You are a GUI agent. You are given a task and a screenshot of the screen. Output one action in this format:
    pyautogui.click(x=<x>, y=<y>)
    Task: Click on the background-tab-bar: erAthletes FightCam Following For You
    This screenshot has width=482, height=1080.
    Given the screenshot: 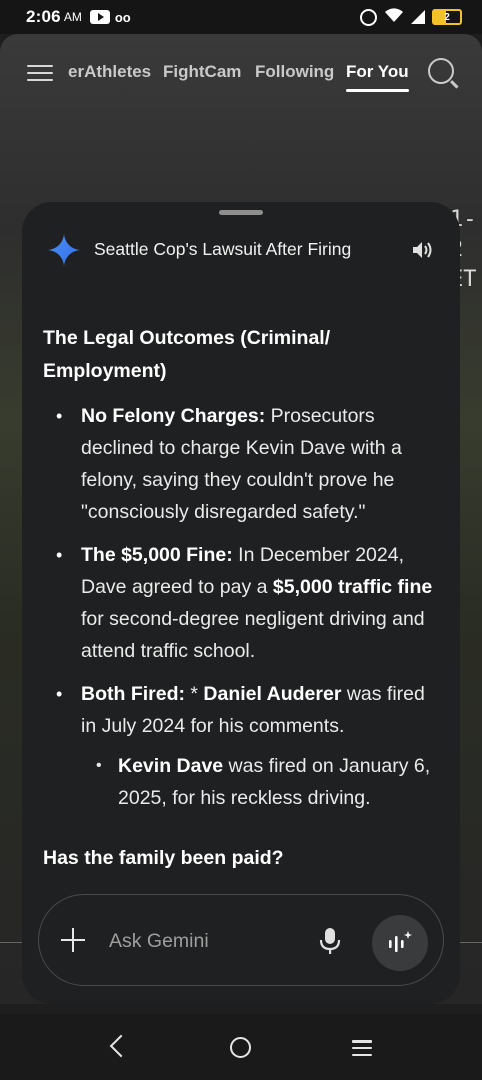 What is the action you would take?
    pyautogui.click(x=241, y=73)
    